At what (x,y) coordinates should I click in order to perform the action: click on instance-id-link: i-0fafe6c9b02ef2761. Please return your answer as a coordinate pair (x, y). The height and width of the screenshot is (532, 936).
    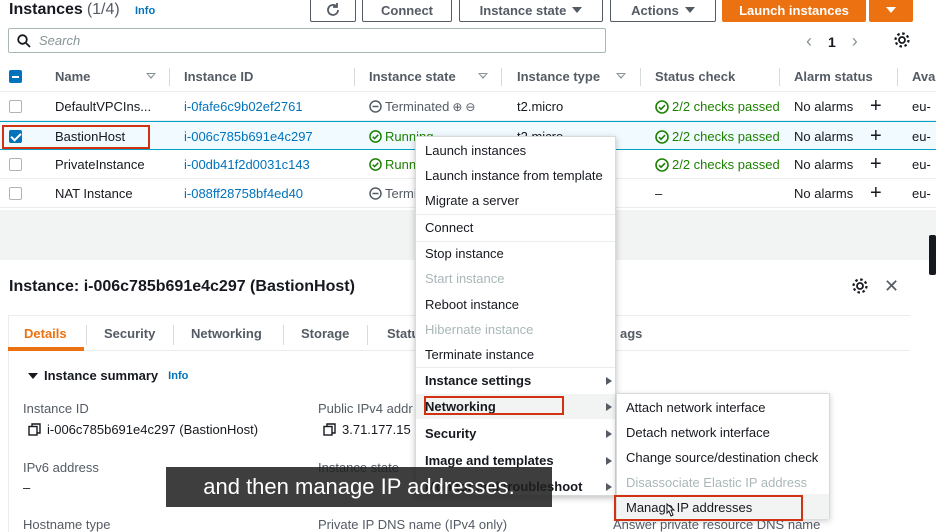
    Looking at the image, I should click on (243, 106).